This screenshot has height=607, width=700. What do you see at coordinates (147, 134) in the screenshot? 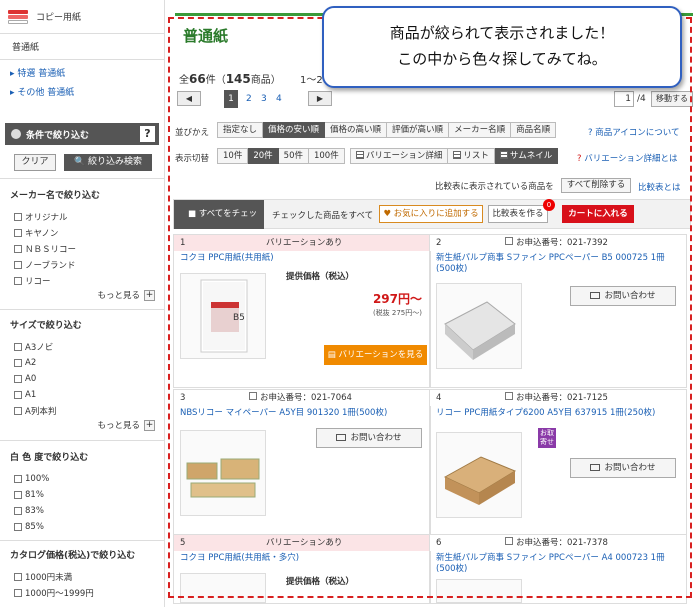
I see `help-icon: ?` at bounding box center [147, 134].